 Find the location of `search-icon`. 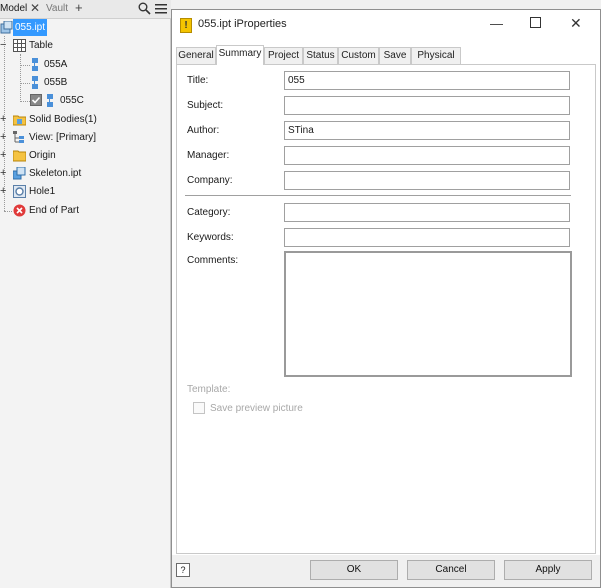

search-icon is located at coordinates (144, 10).